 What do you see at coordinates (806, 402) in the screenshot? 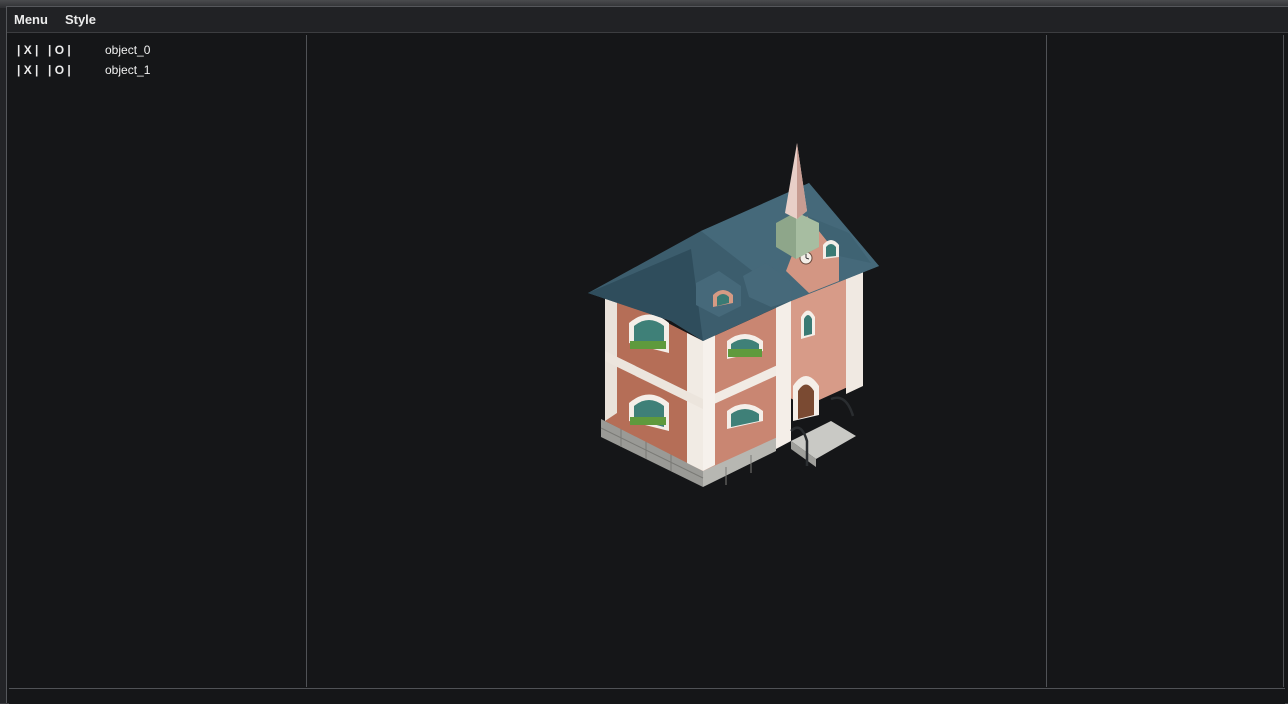
I see `entrance-door` at bounding box center [806, 402].